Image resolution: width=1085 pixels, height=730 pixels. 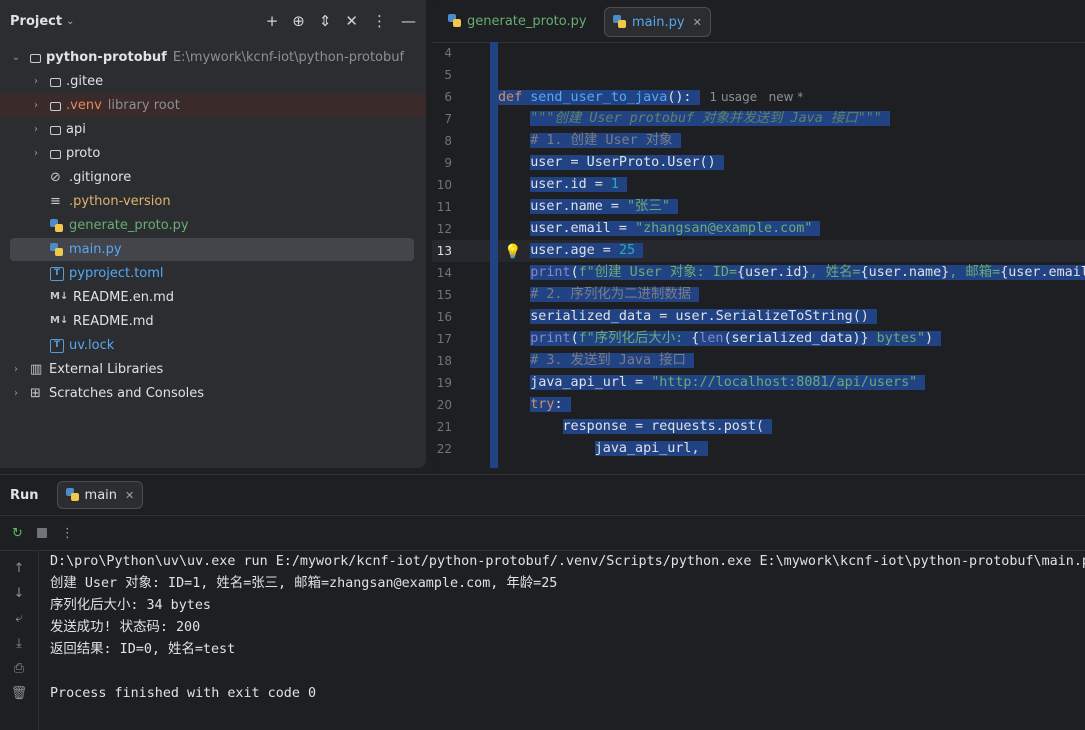 I want to click on tree-item: Tpyproject.toml, so click(x=212, y=273).